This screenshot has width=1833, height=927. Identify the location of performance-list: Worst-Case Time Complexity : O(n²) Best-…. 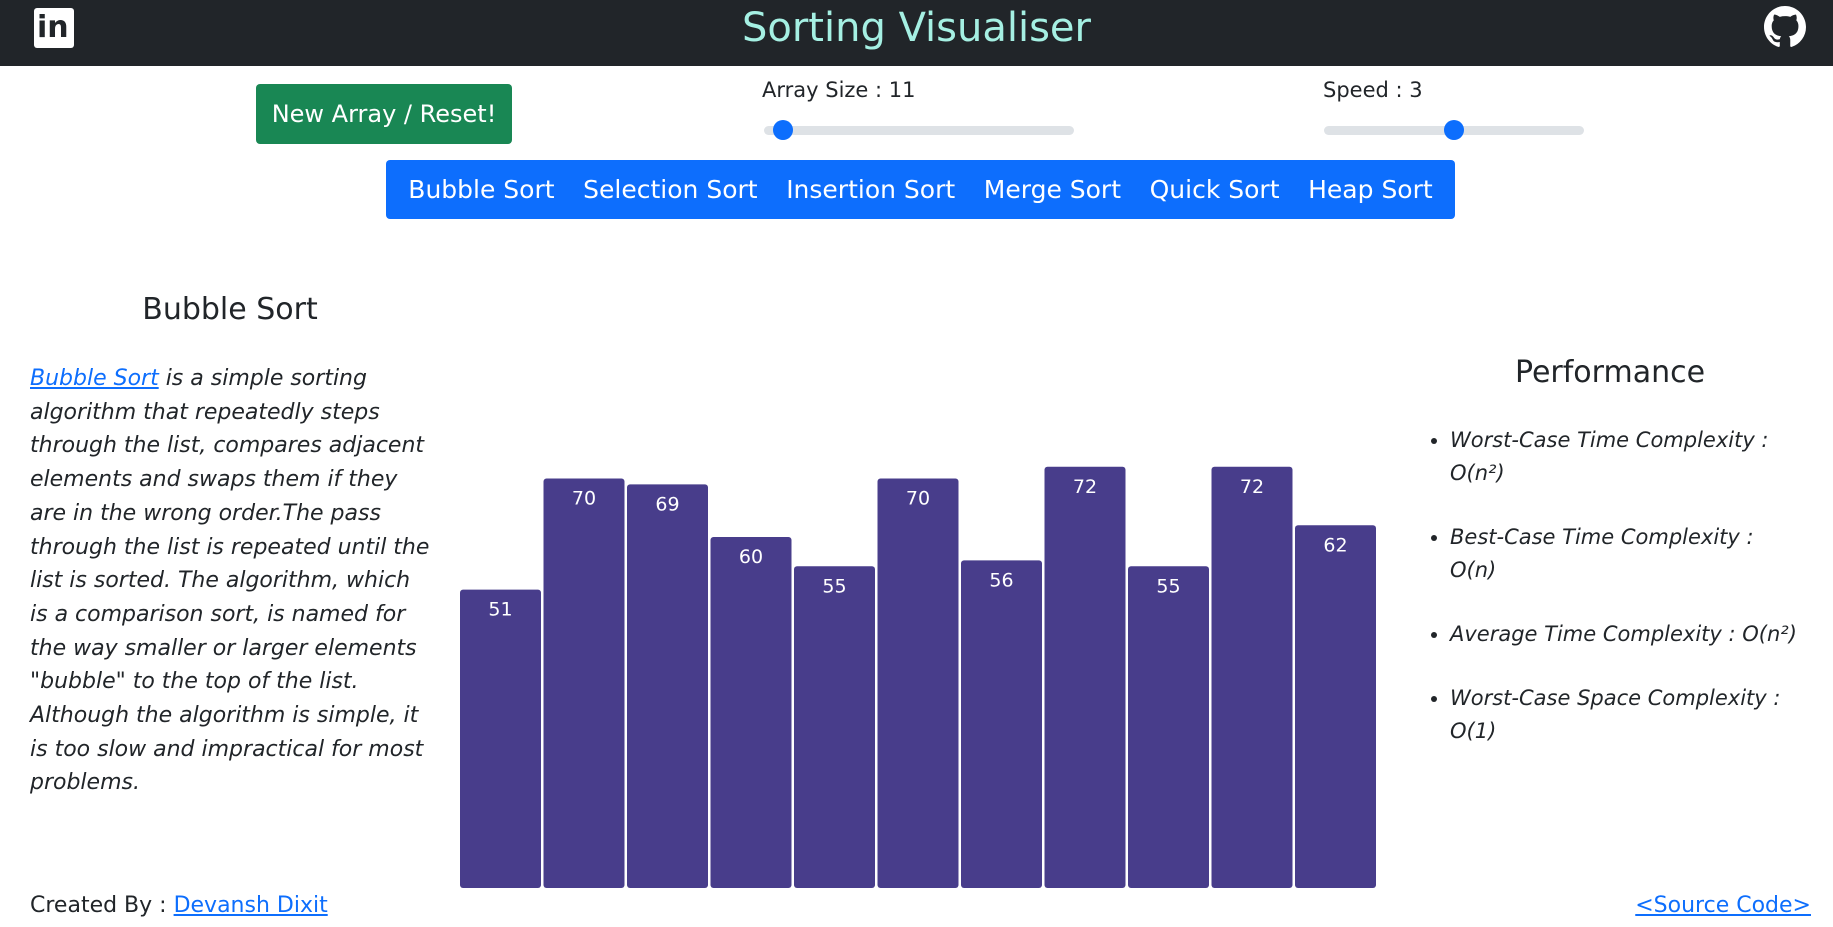
(1600, 601).